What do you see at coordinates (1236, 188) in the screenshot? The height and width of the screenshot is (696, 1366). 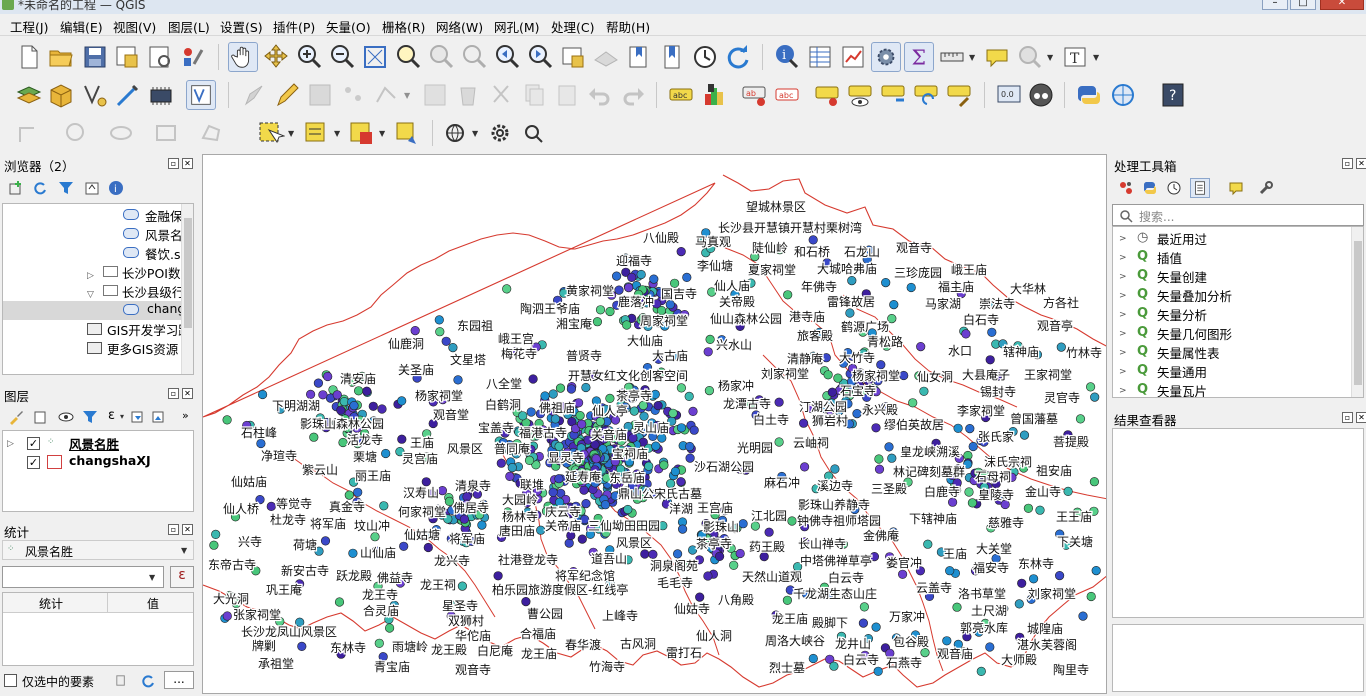 I see `edit-features-in-place-icon` at bounding box center [1236, 188].